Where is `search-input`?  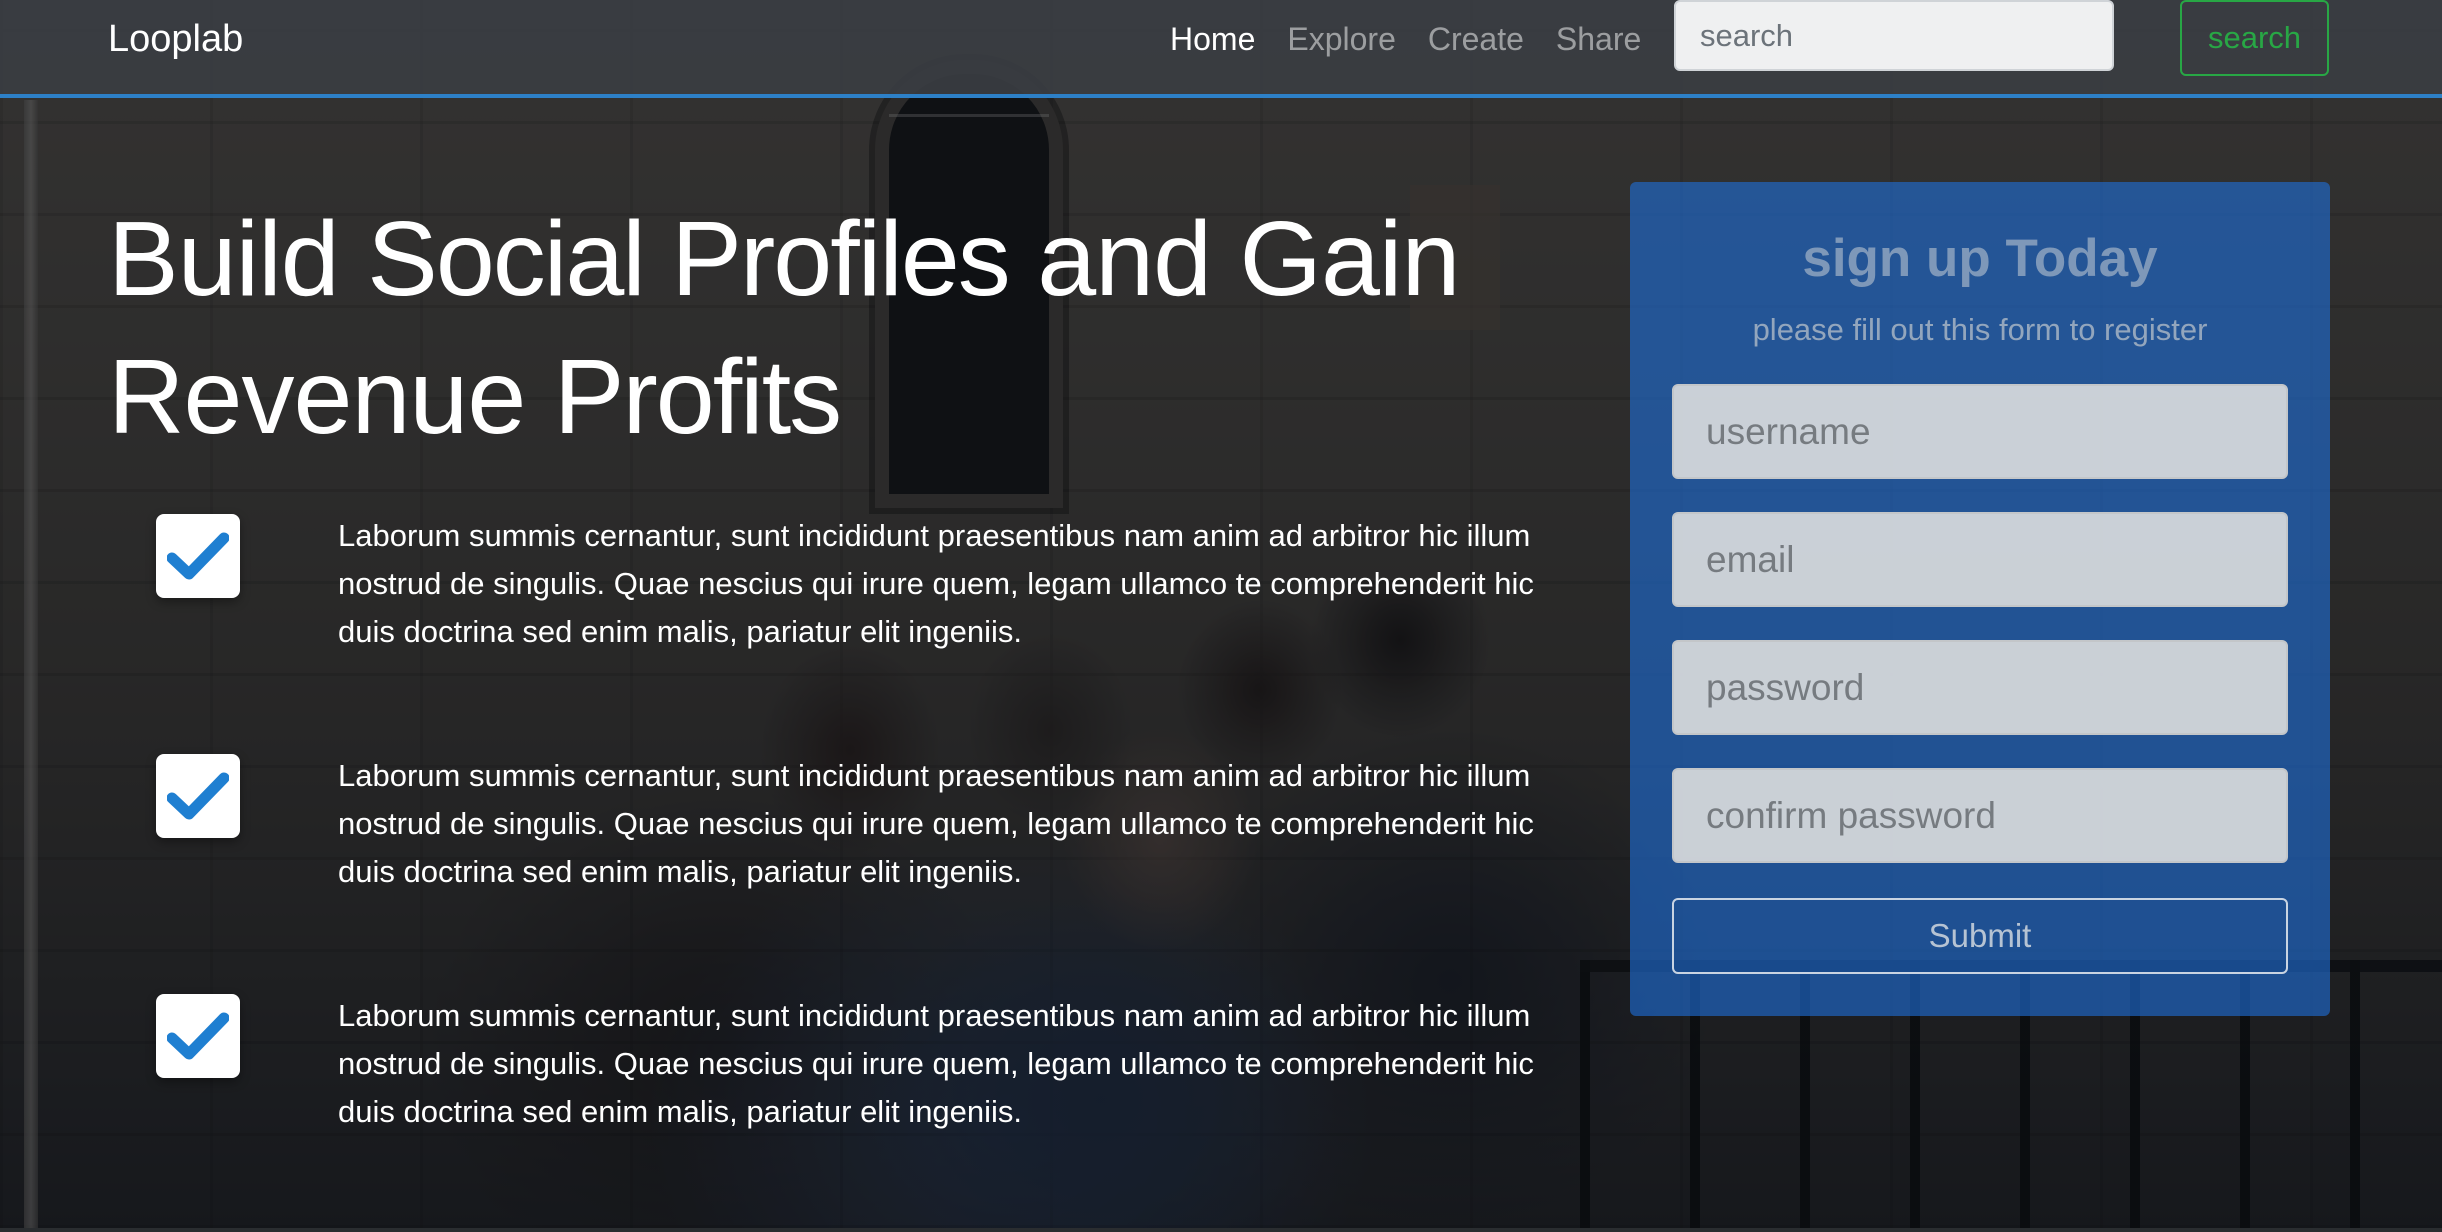 search-input is located at coordinates (1894, 35).